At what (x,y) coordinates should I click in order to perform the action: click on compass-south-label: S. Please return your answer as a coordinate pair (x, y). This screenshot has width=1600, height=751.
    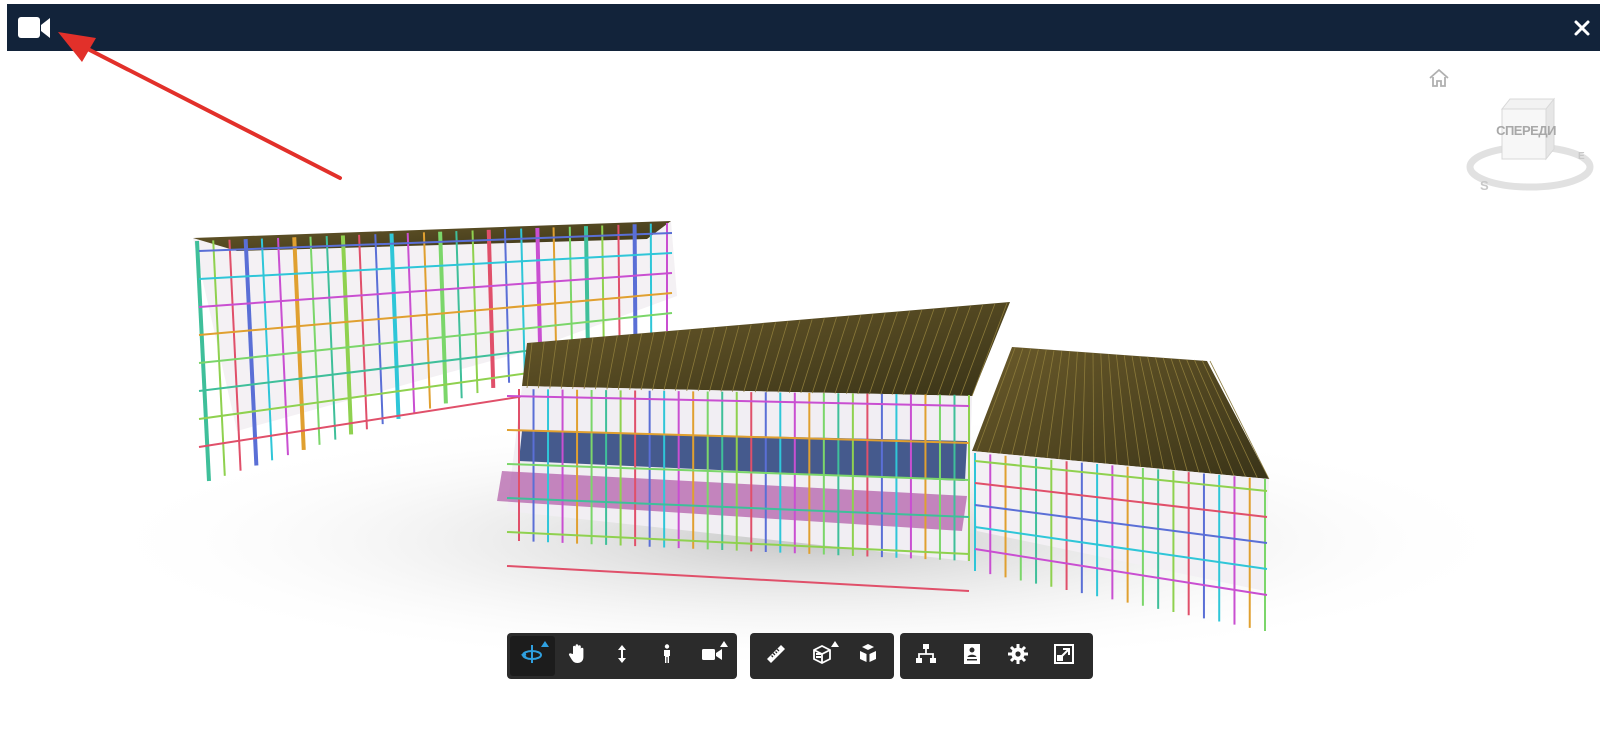
    Looking at the image, I should click on (1484, 185).